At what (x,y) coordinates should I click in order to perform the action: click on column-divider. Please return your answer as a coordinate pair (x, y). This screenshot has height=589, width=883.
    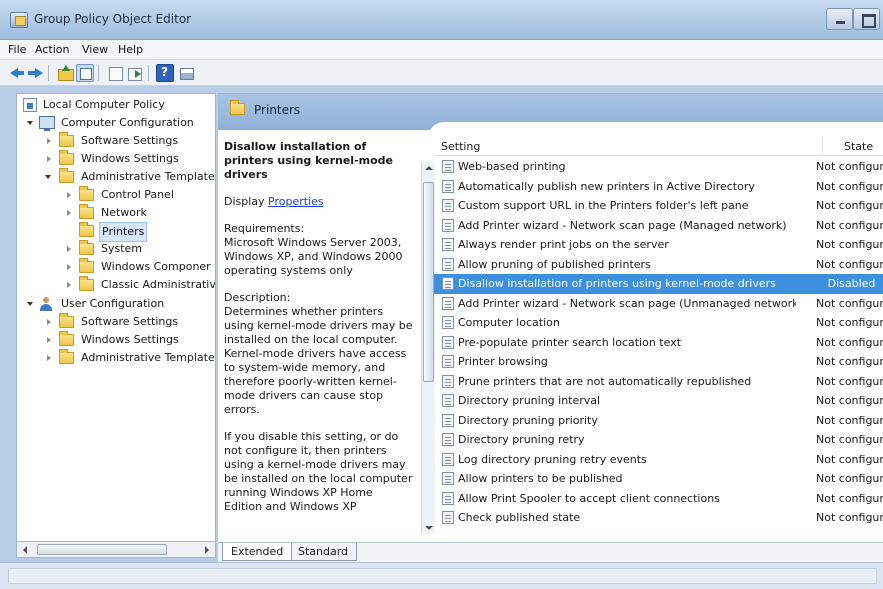
    Looking at the image, I should click on (822, 146).